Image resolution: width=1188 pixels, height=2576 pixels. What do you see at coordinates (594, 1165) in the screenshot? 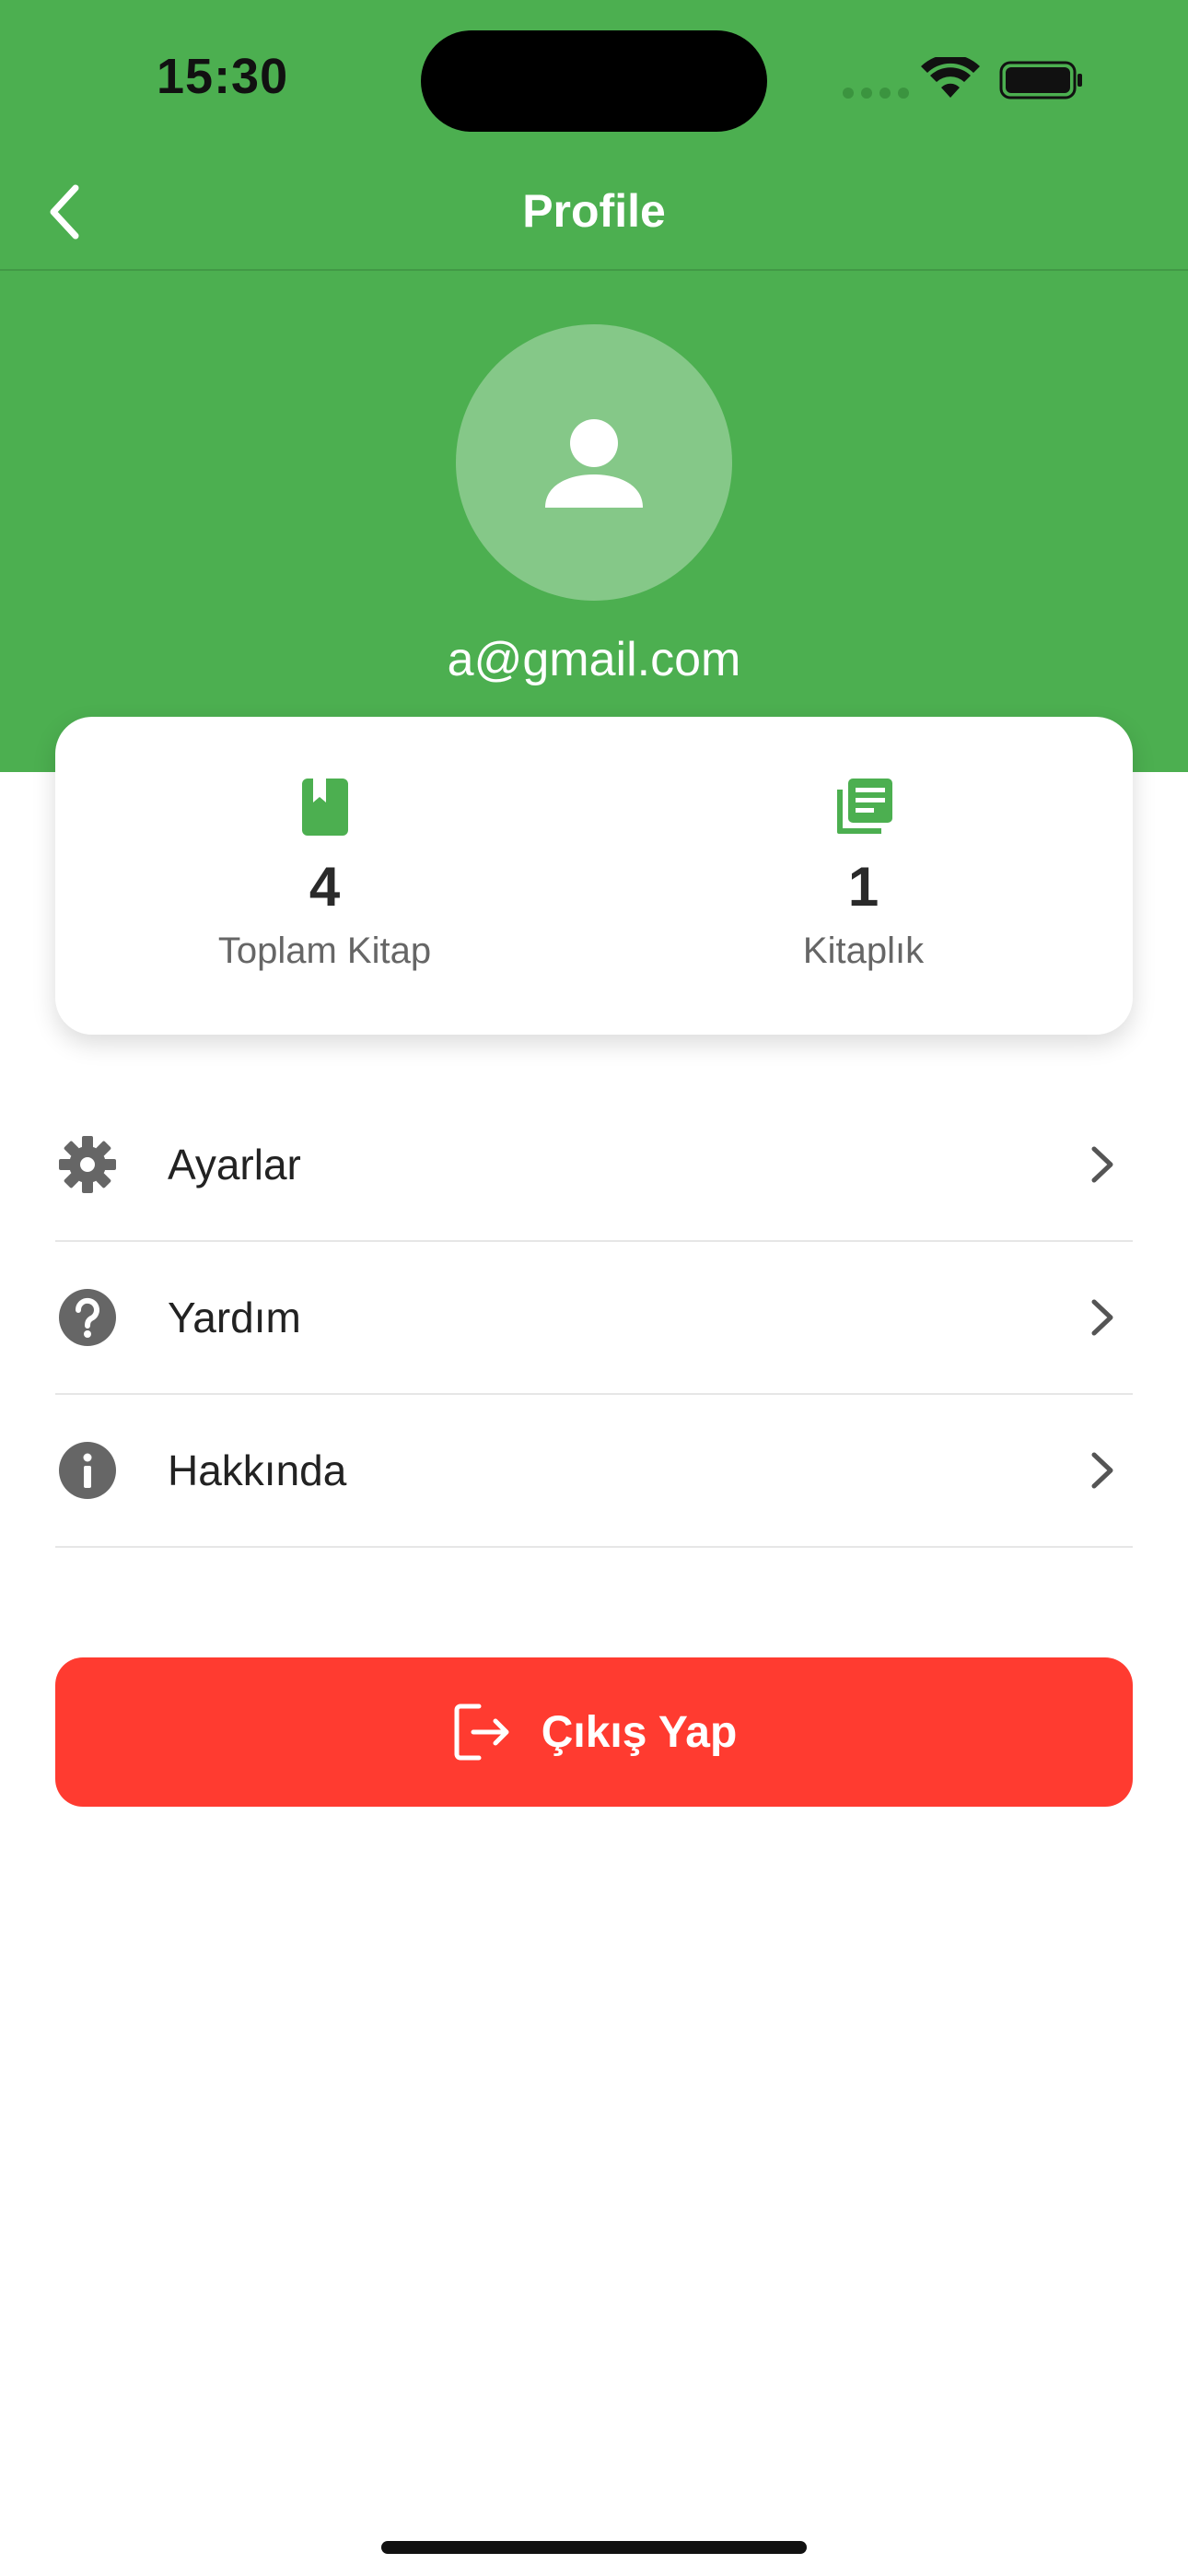
I see `menu-item-settings: Ayarlar` at bounding box center [594, 1165].